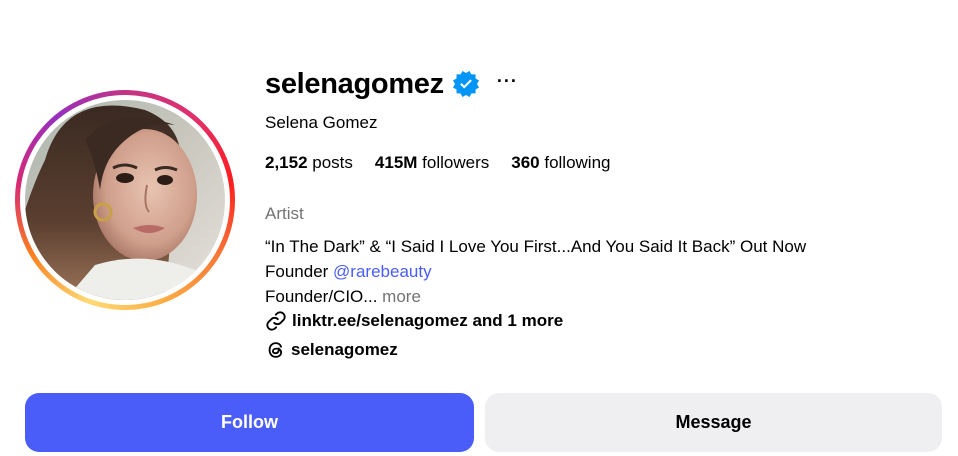 Image resolution: width=958 pixels, height=456 pixels. Describe the element at coordinates (525, 162) in the screenshot. I see `following-count: 360` at that location.